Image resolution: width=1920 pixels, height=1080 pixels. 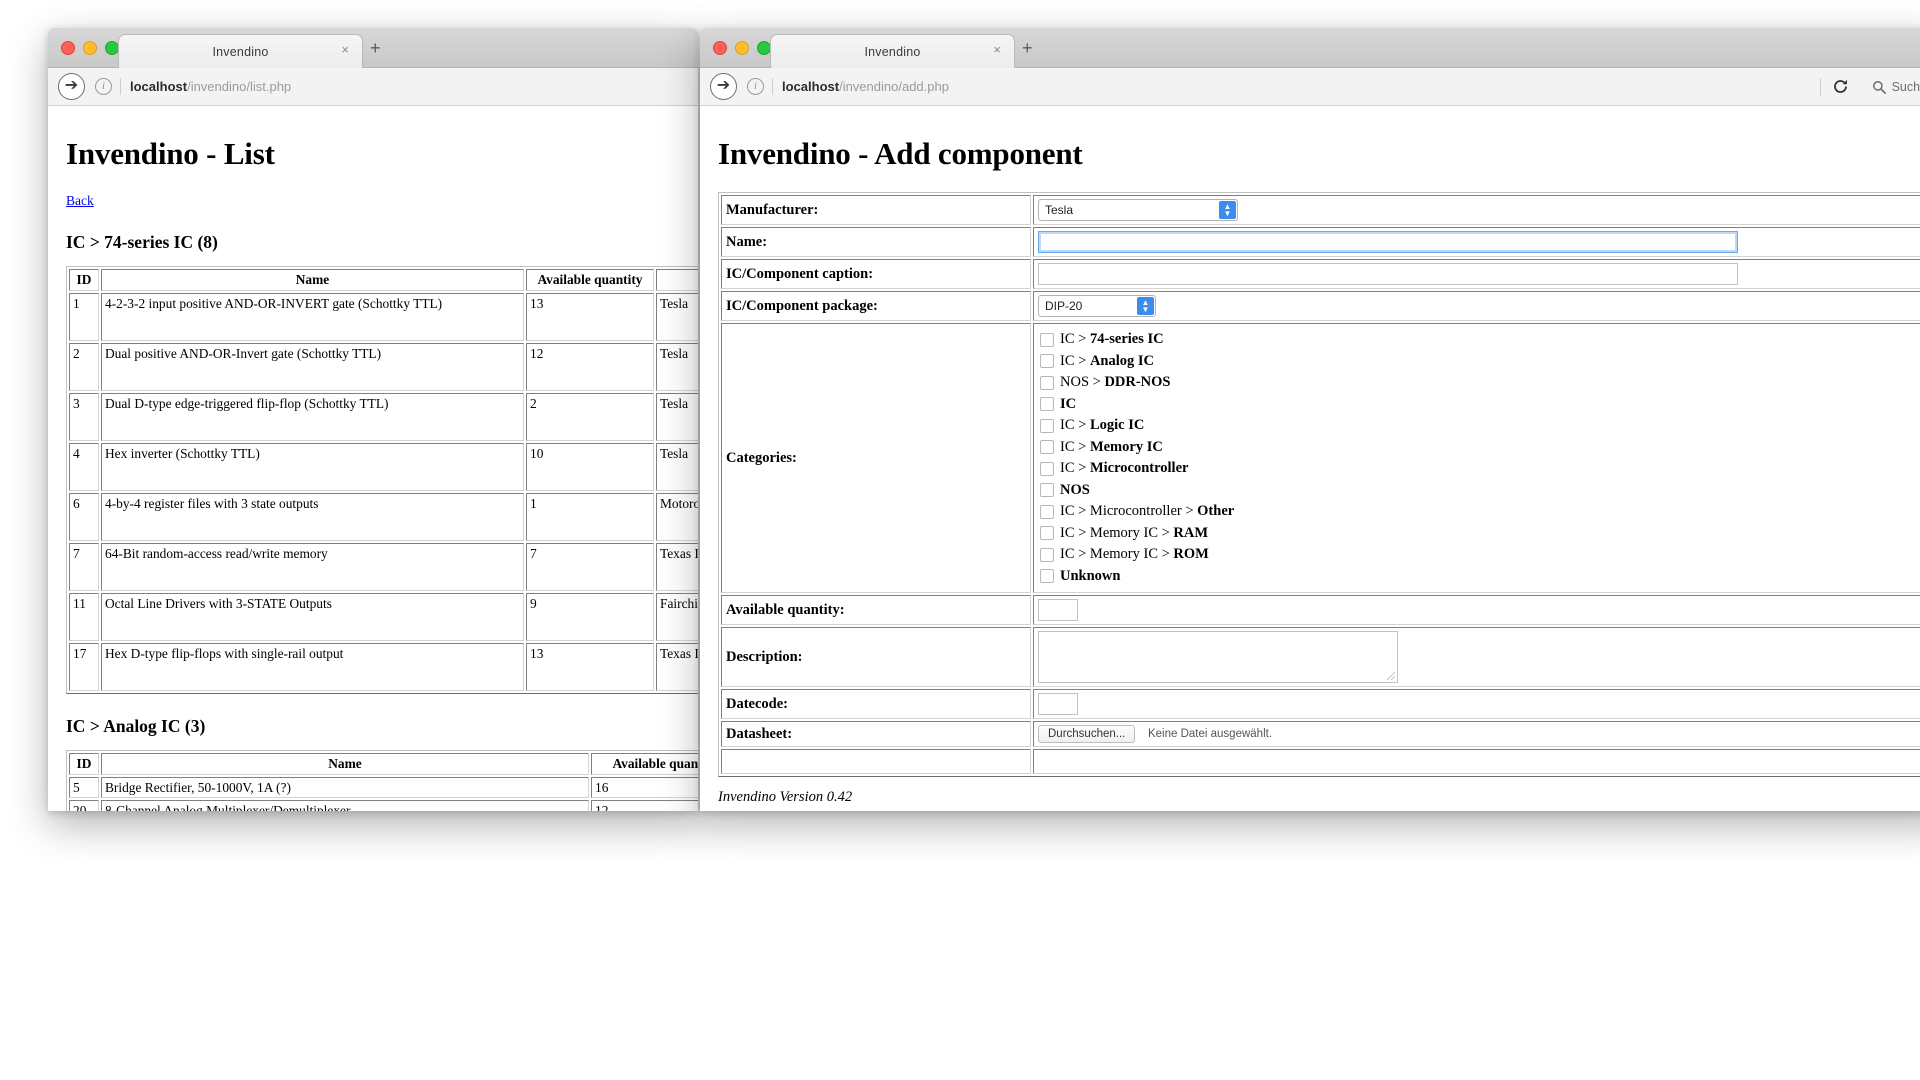 What do you see at coordinates (1480, 426) in the screenshot?
I see `category-checkbox-row: IC > Logic IC` at bounding box center [1480, 426].